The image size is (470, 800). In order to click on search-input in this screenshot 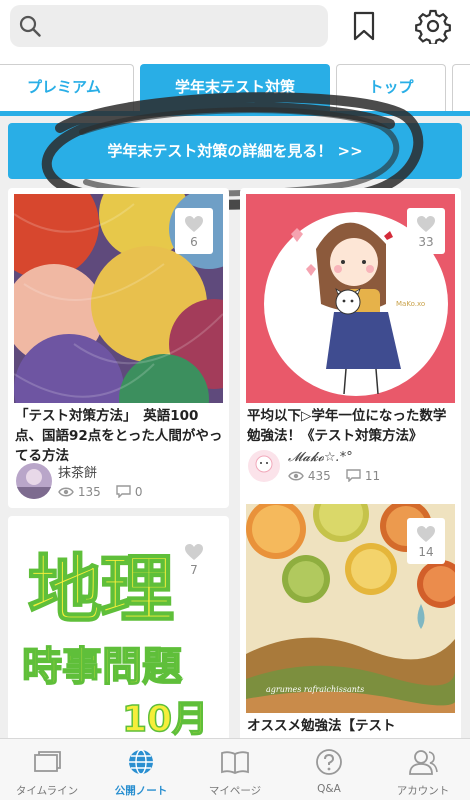, I will do `click(185, 26)`.